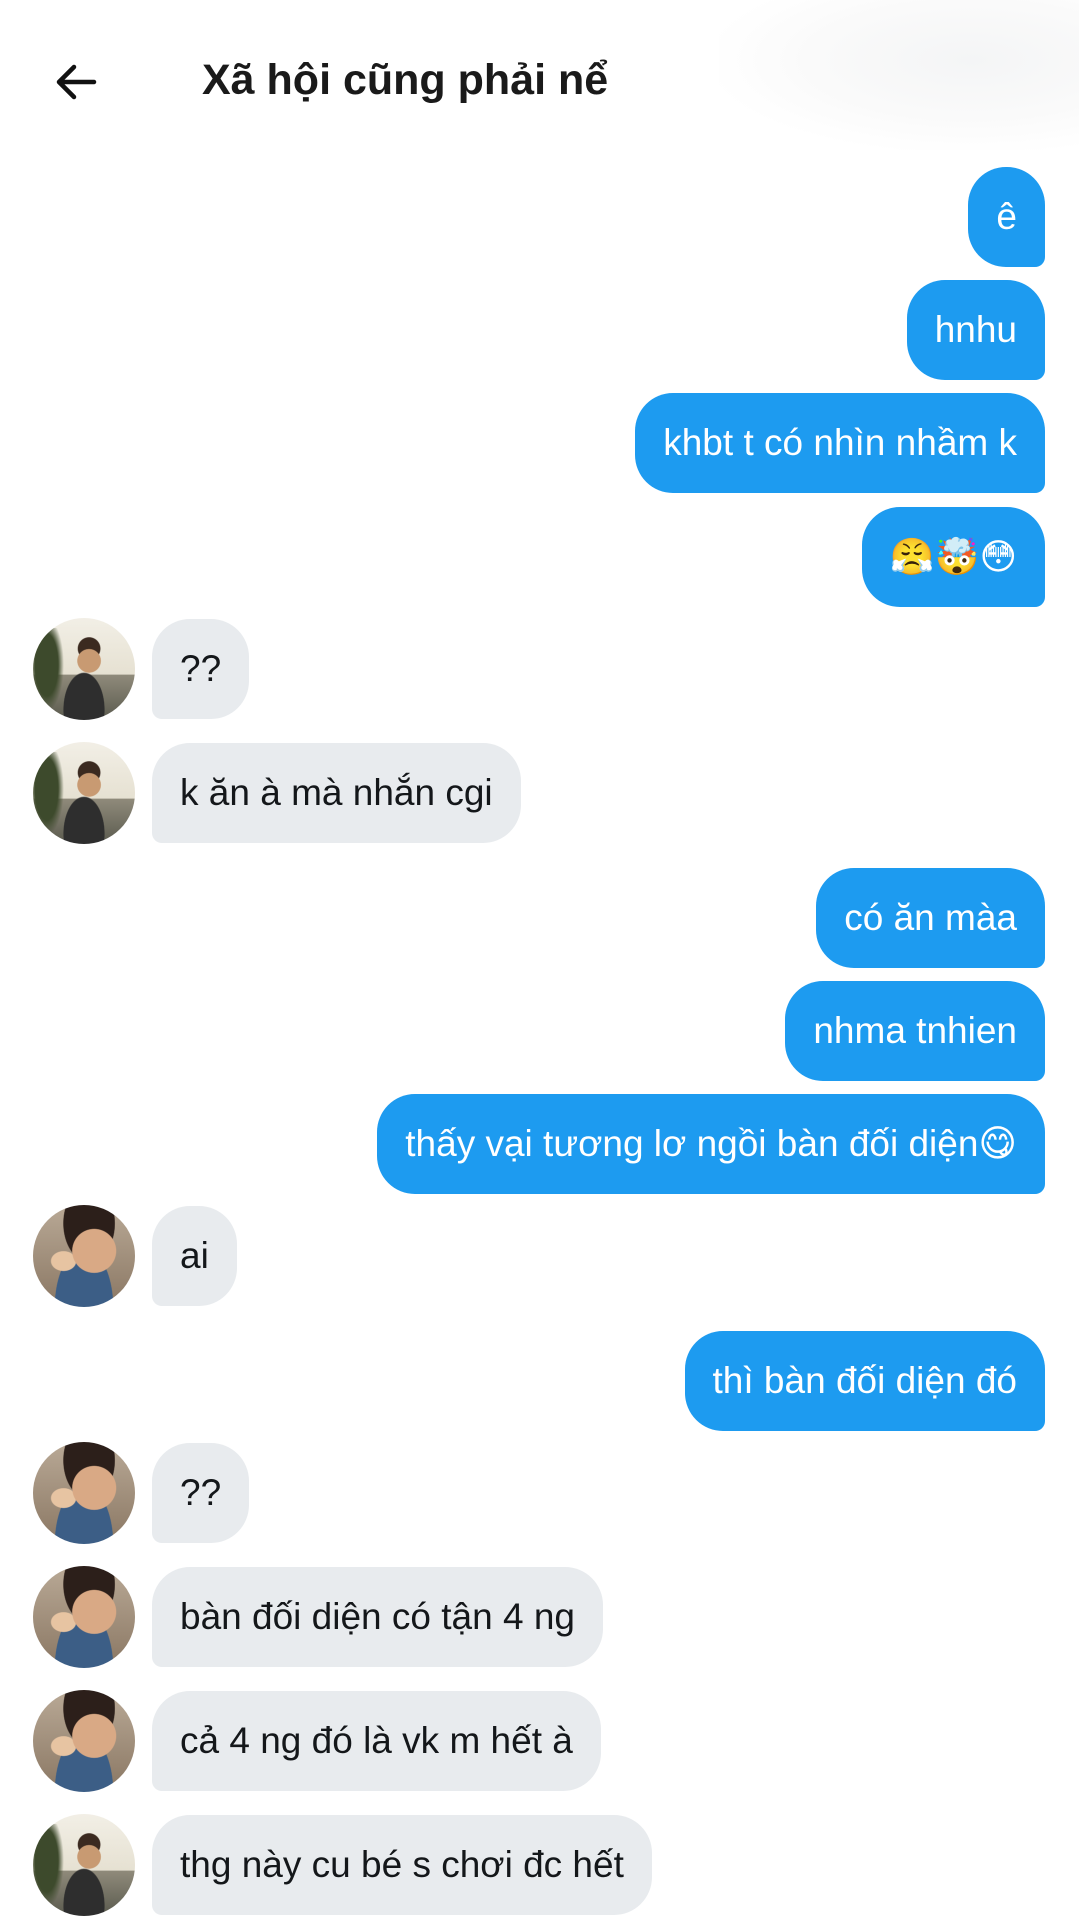  What do you see at coordinates (336, 793) in the screenshot?
I see `incoming-message: k ăn à mà nhắn cgi` at bounding box center [336, 793].